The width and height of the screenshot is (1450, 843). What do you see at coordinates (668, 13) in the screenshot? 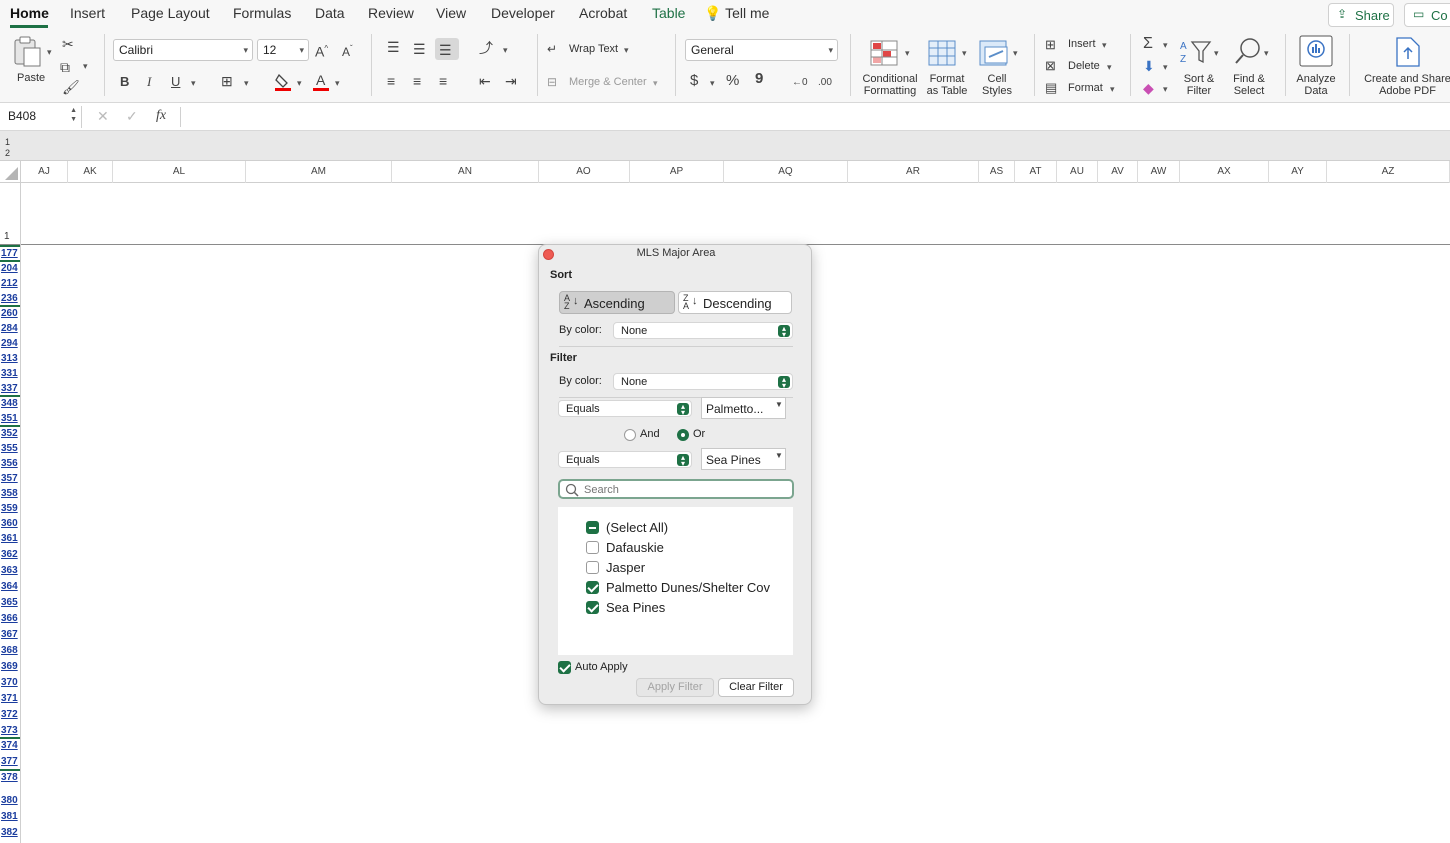
I see `tab-table: Table` at bounding box center [668, 13].